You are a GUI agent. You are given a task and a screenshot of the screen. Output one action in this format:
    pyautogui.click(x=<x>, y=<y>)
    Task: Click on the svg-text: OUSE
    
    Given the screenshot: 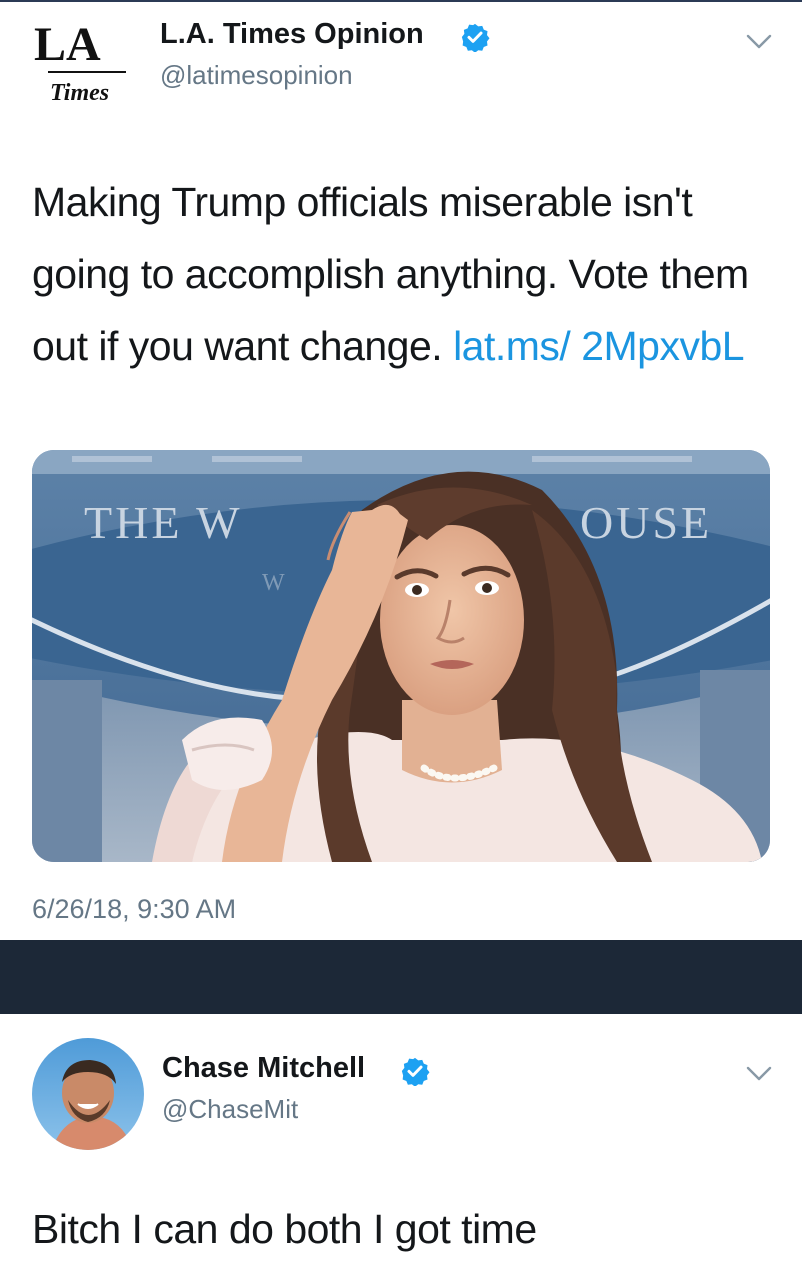 What is the action you would take?
    pyautogui.click(x=646, y=522)
    